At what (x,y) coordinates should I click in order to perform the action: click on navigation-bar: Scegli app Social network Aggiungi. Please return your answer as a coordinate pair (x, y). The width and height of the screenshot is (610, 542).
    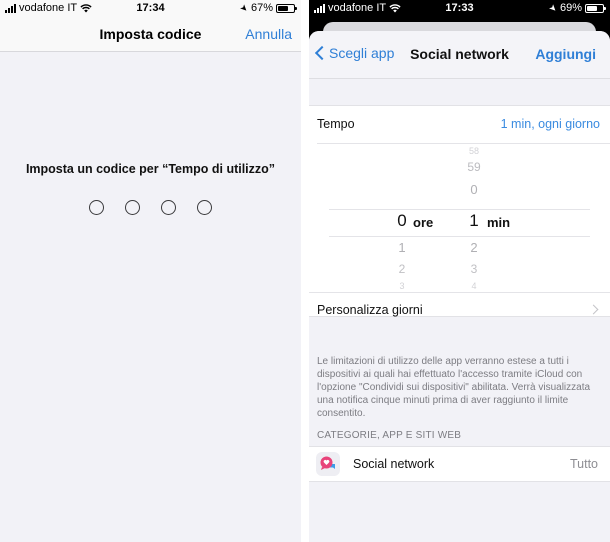
    Looking at the image, I should click on (459, 55).